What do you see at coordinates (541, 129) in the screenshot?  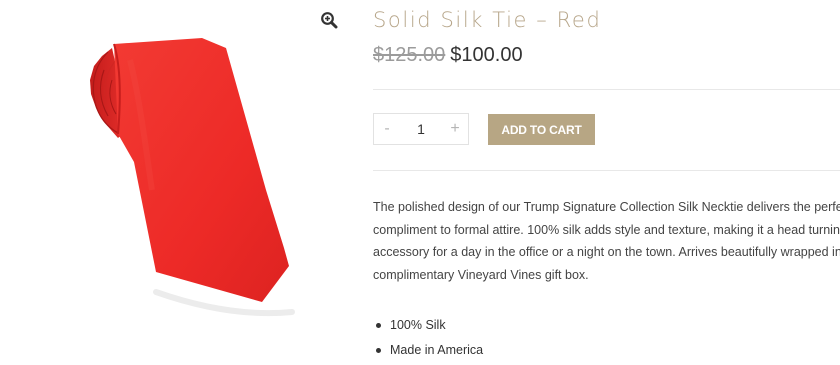 I see `add-to-cart-button: ADD TO CART` at bounding box center [541, 129].